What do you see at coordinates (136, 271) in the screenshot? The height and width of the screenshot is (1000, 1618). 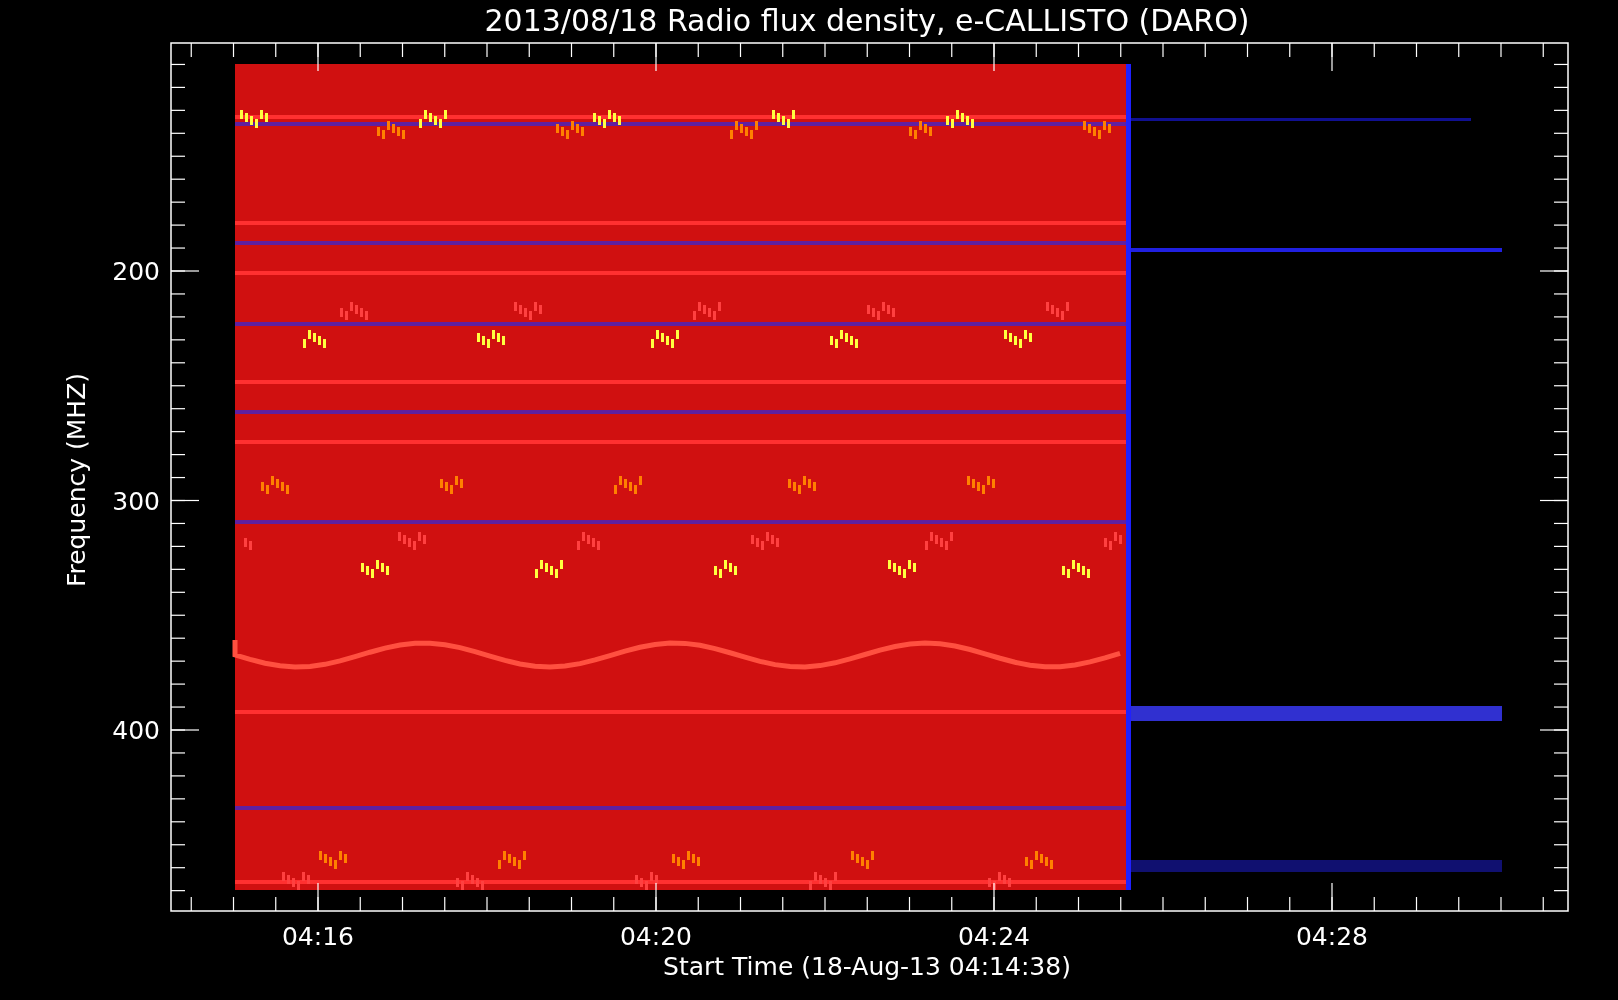 I see `y-tick-label: 200` at bounding box center [136, 271].